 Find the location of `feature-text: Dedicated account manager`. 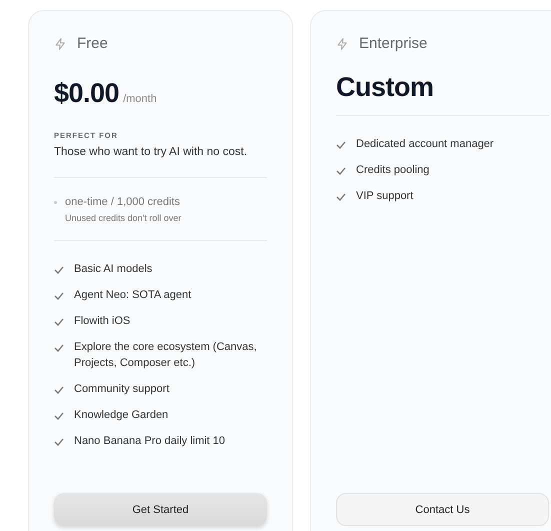

feature-text: Dedicated account manager is located at coordinates (425, 144).